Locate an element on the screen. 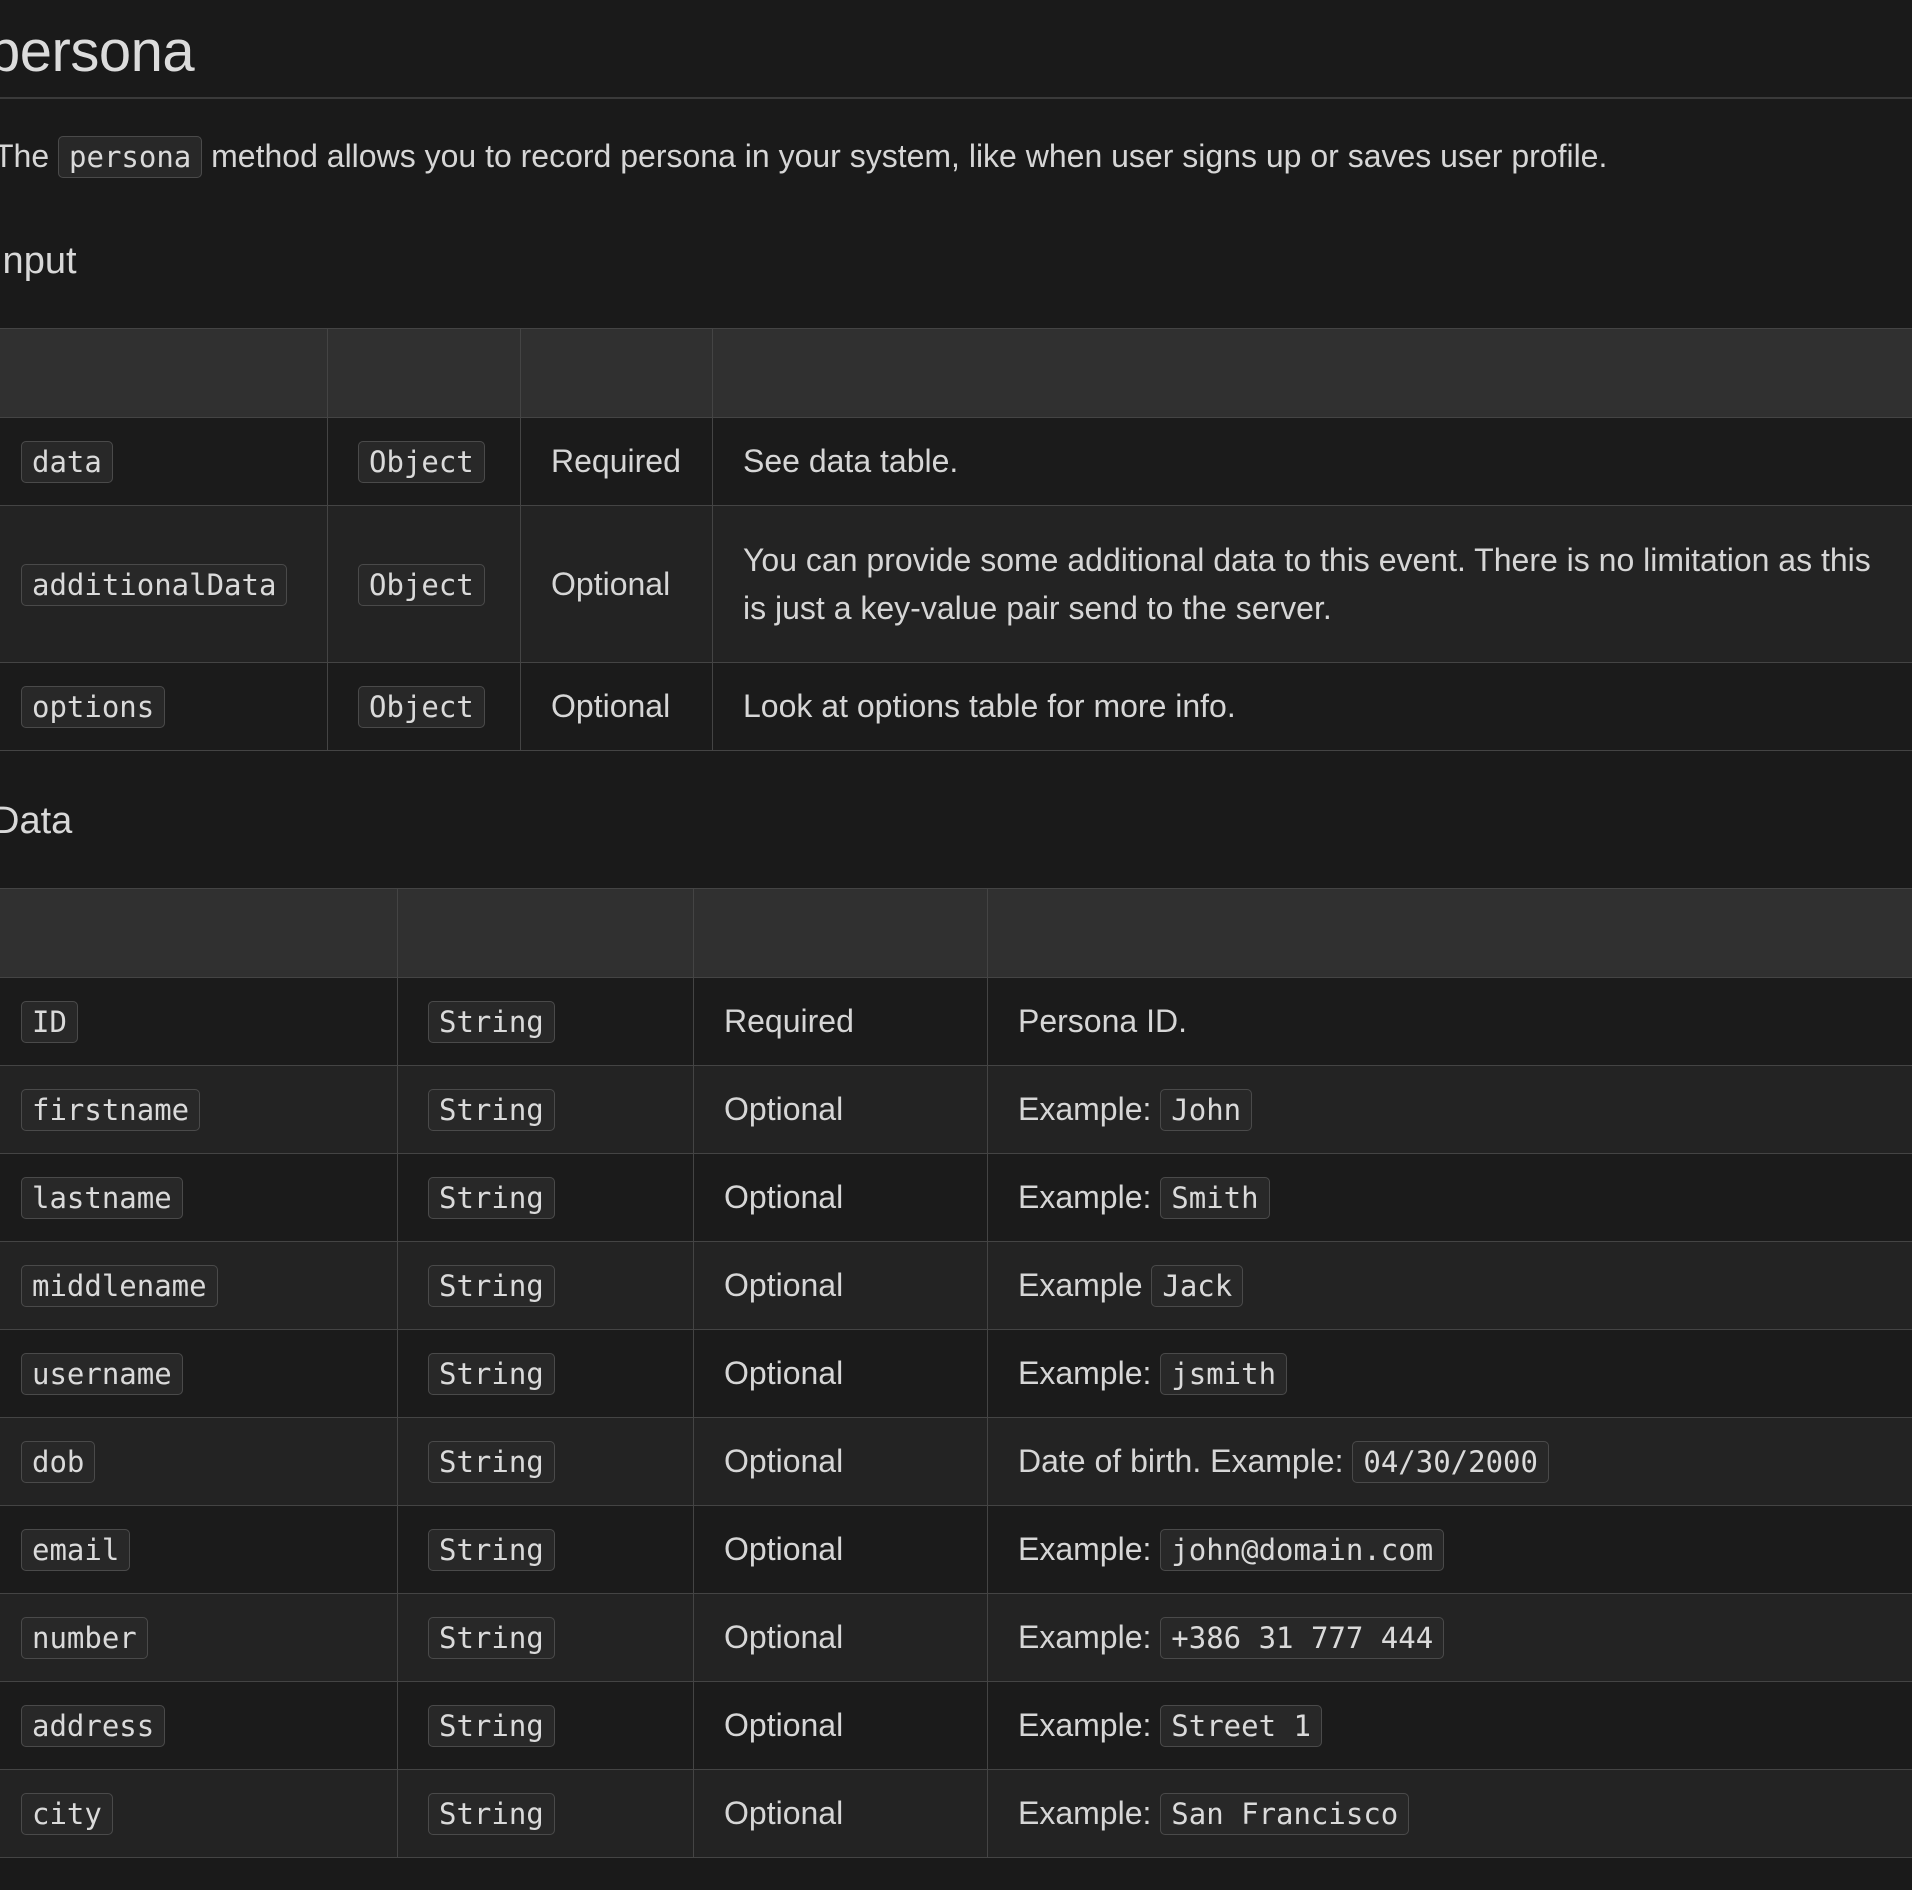 Image resolution: width=1912 pixels, height=1890 pixels. field-name: firstname is located at coordinates (111, 1110).